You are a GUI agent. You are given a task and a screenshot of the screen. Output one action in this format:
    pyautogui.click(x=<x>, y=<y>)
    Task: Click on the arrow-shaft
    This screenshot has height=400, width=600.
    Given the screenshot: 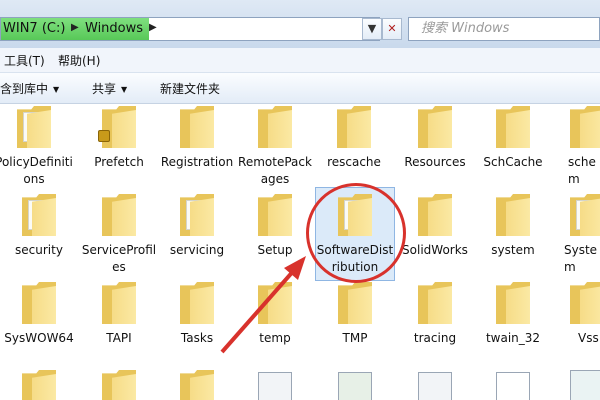 What is the action you would take?
    pyautogui.click(x=259, y=310)
    